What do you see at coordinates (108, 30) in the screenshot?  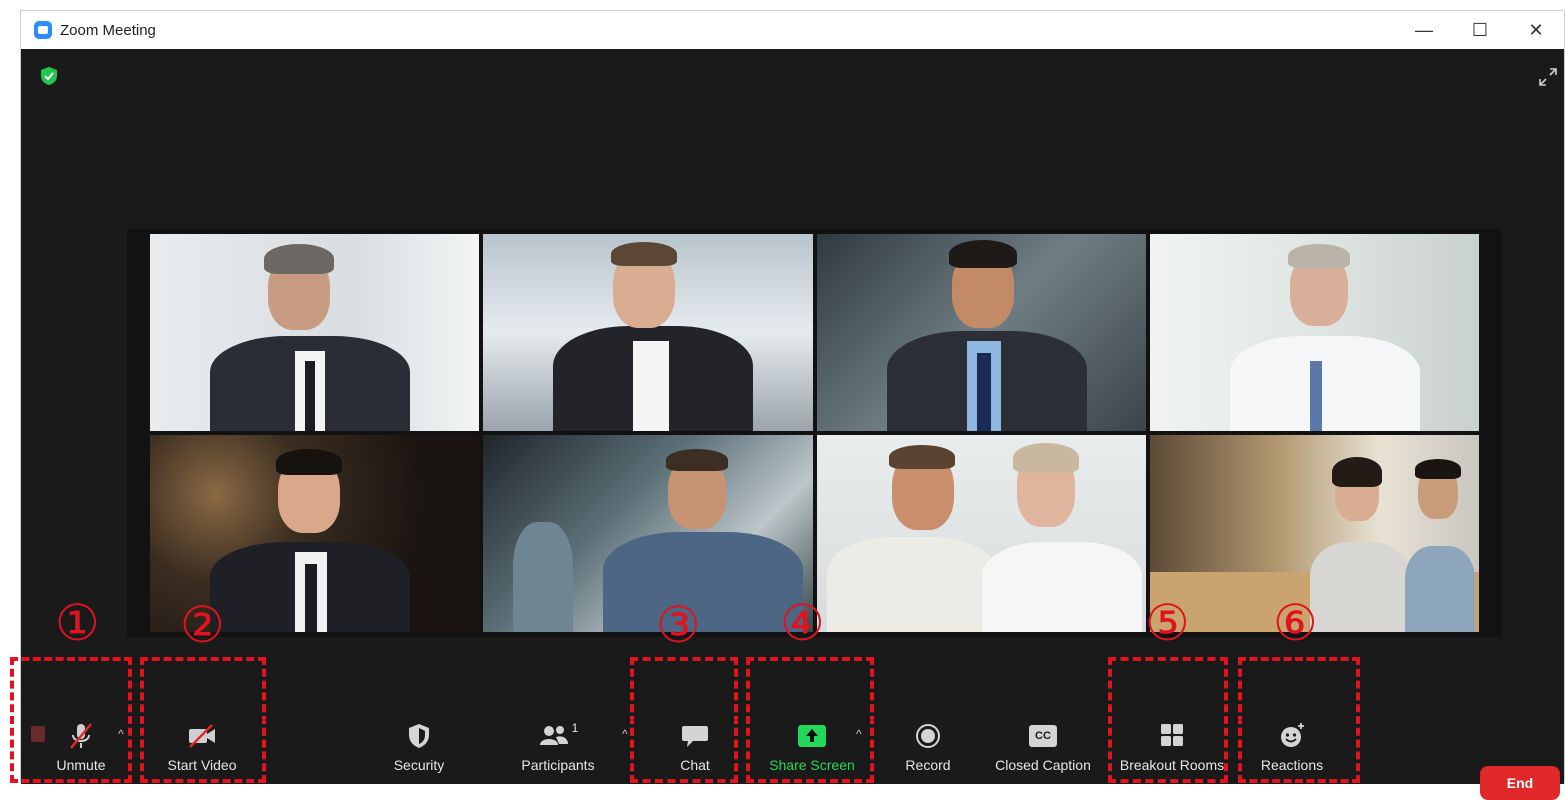 I see `window-title: Zoom Meeting` at bounding box center [108, 30].